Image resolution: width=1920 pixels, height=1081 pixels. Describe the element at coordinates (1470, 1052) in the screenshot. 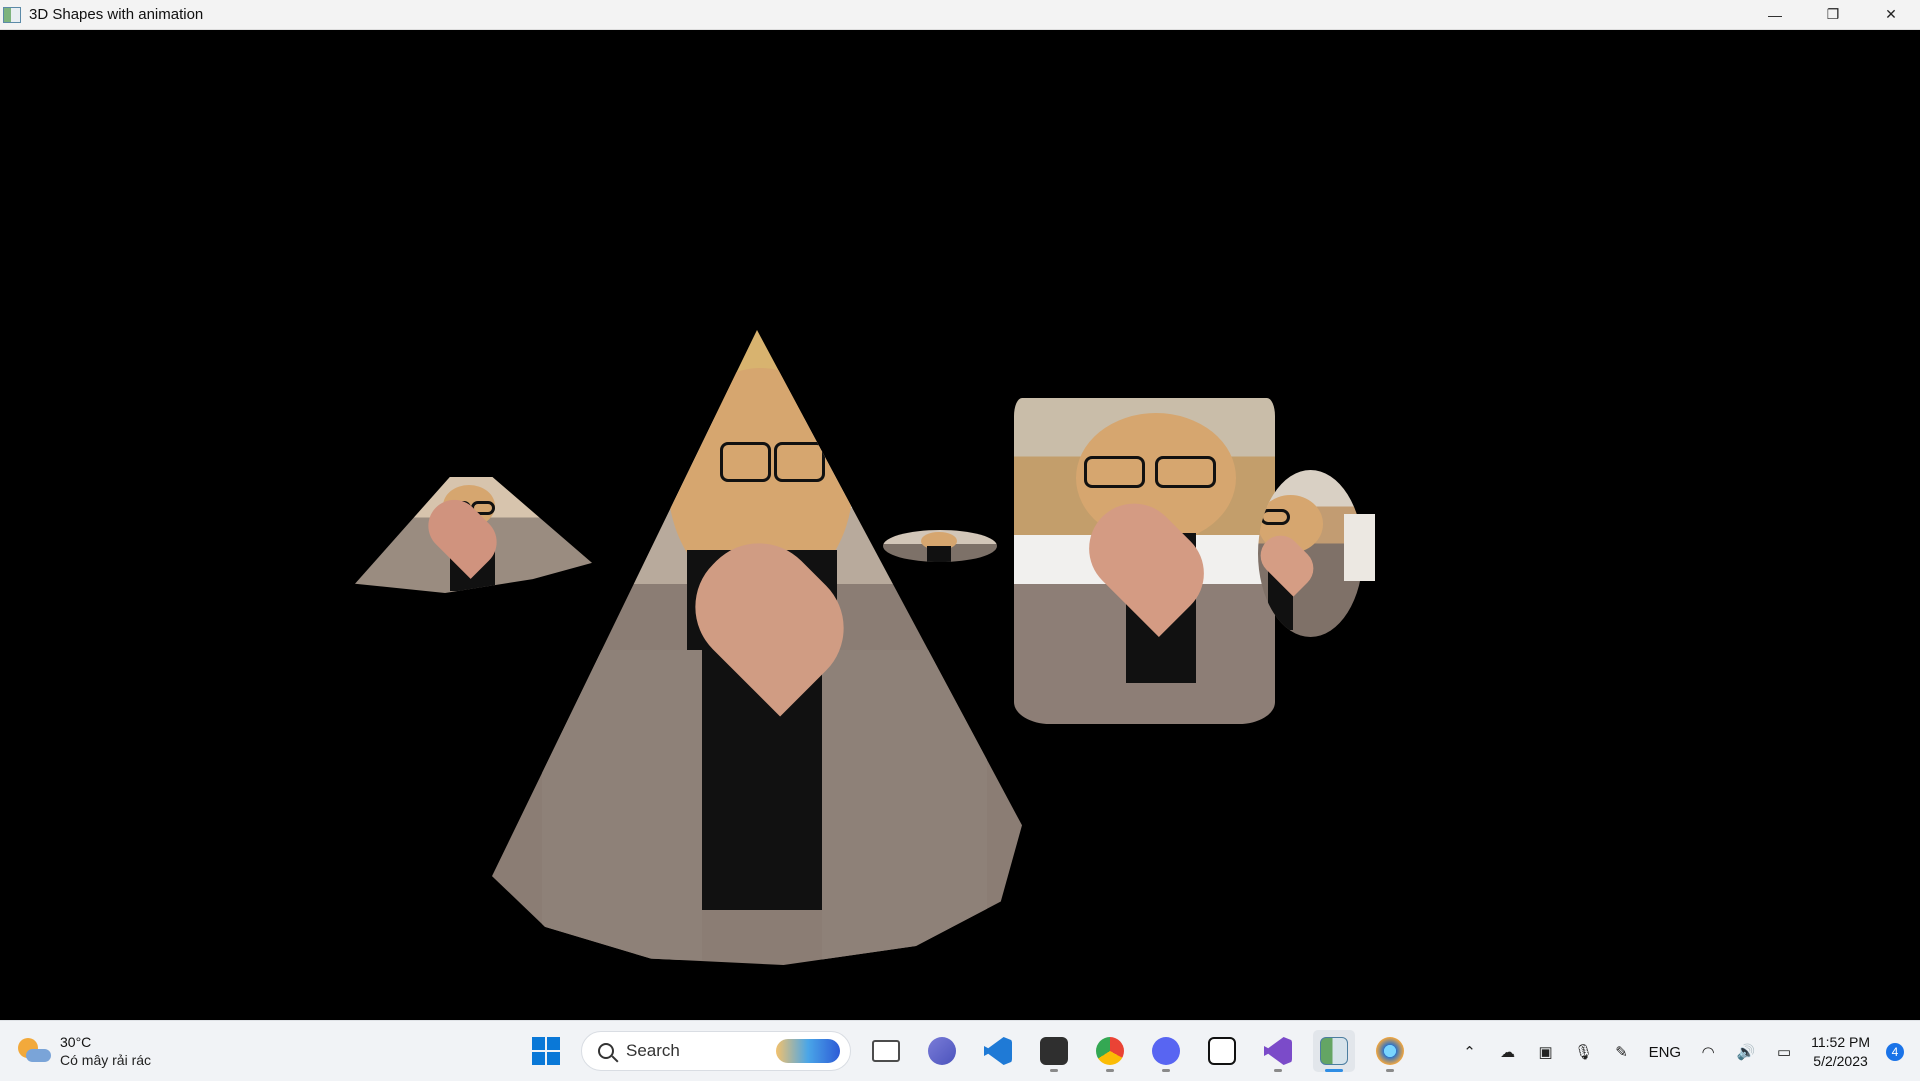

I see `chevron-up-icon: ⌃` at that location.